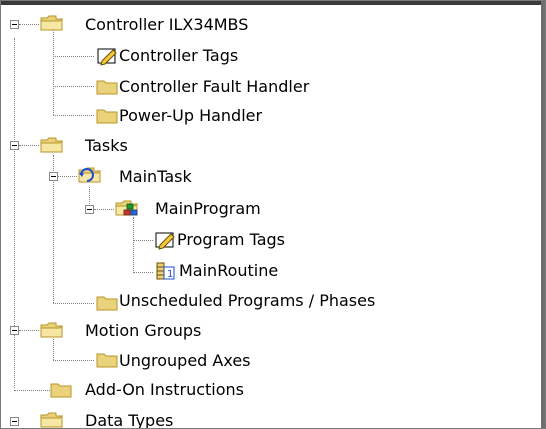  What do you see at coordinates (247, 301) in the screenshot?
I see `tree-node-label: Unscheduled Programs / Phases` at bounding box center [247, 301].